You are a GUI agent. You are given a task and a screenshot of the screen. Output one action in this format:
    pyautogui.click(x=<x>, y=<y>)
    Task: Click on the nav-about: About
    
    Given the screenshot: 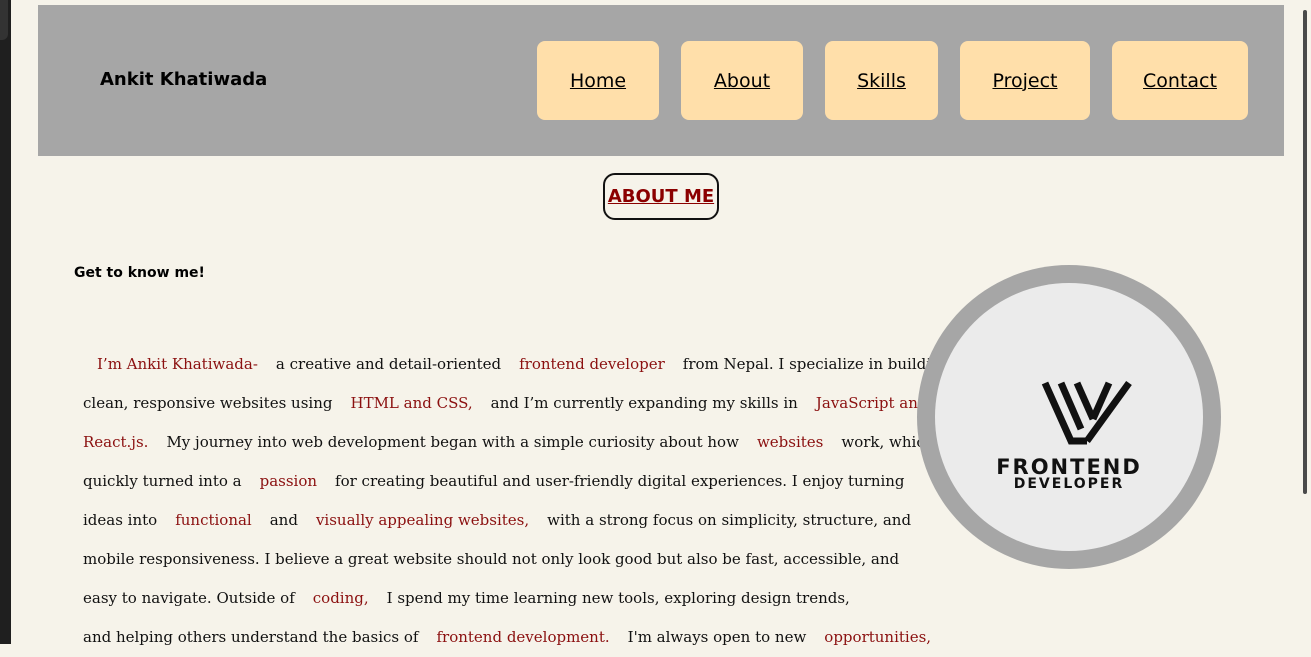 What is the action you would take?
    pyautogui.click(x=742, y=80)
    